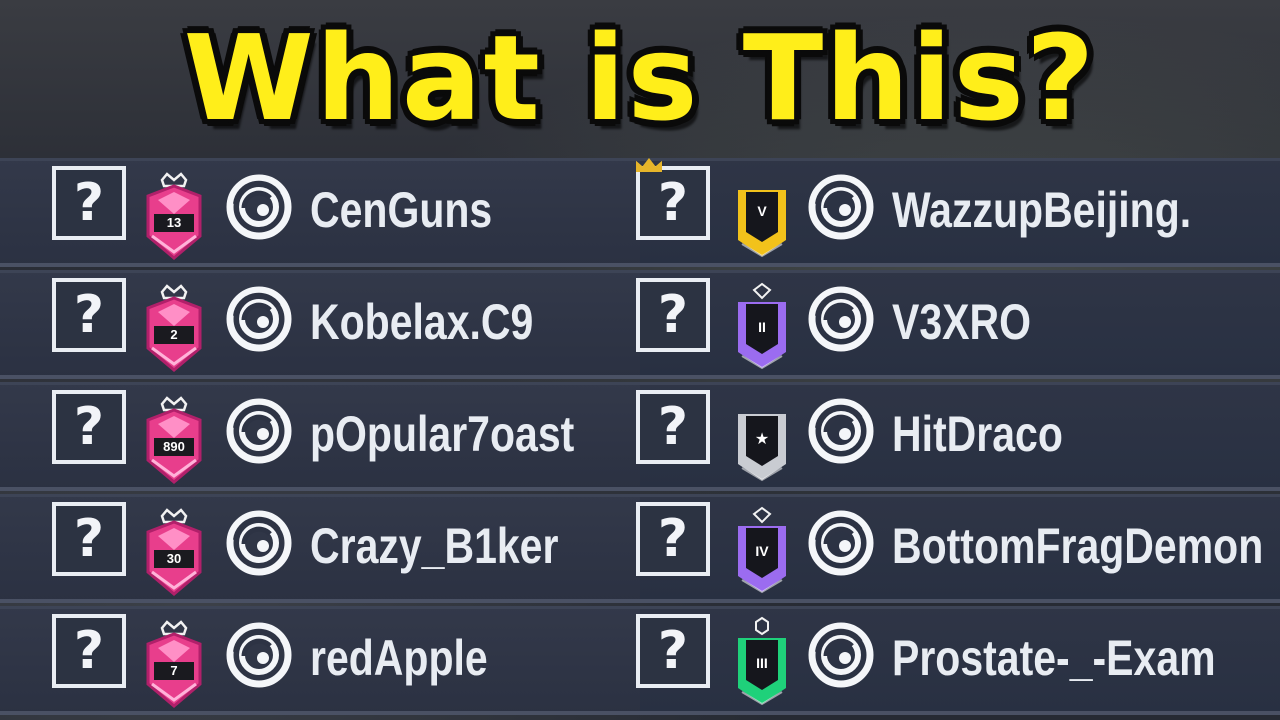 The image size is (1280, 720). I want to click on rank-number: 30, so click(174, 558).